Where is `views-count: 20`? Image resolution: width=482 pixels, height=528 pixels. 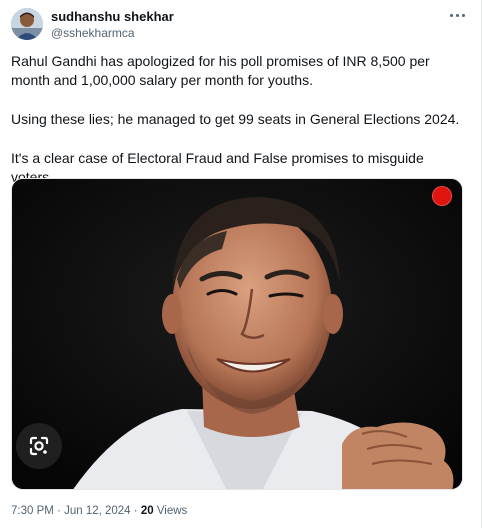
views-count: 20 is located at coordinates (147, 511).